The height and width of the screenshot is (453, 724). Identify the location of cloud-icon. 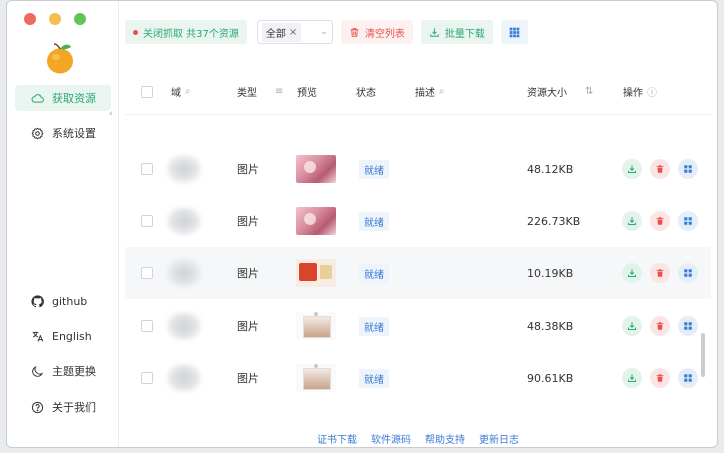
(37, 98).